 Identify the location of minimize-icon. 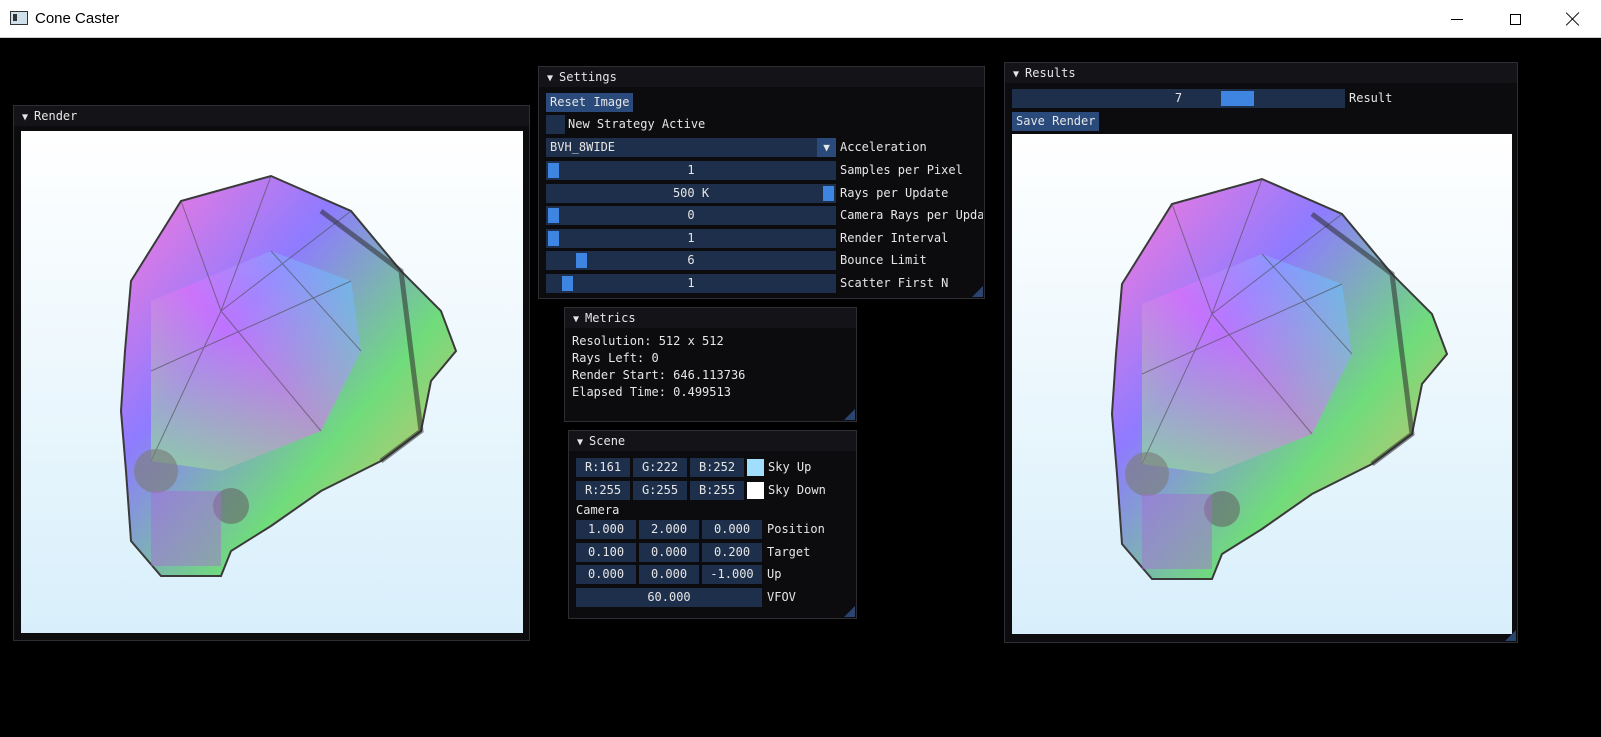
(1457, 19).